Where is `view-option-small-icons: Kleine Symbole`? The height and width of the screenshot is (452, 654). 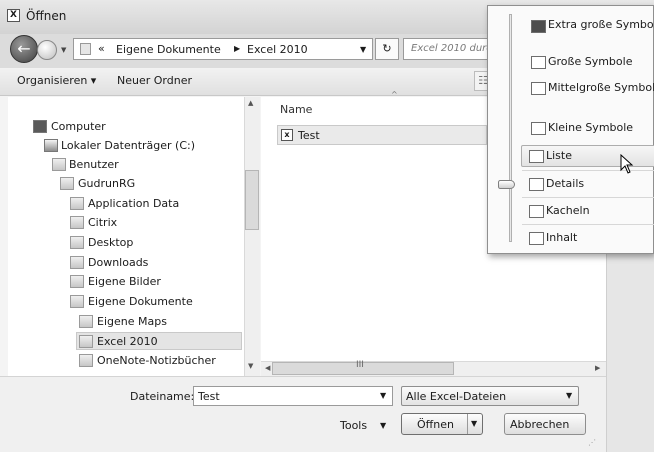
view-option-small-icons: Kleine Symbole is located at coordinates (590, 127).